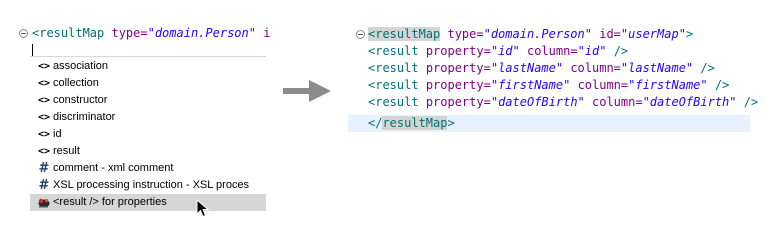  Describe the element at coordinates (44, 202) in the screenshot. I see `template-icon` at that location.